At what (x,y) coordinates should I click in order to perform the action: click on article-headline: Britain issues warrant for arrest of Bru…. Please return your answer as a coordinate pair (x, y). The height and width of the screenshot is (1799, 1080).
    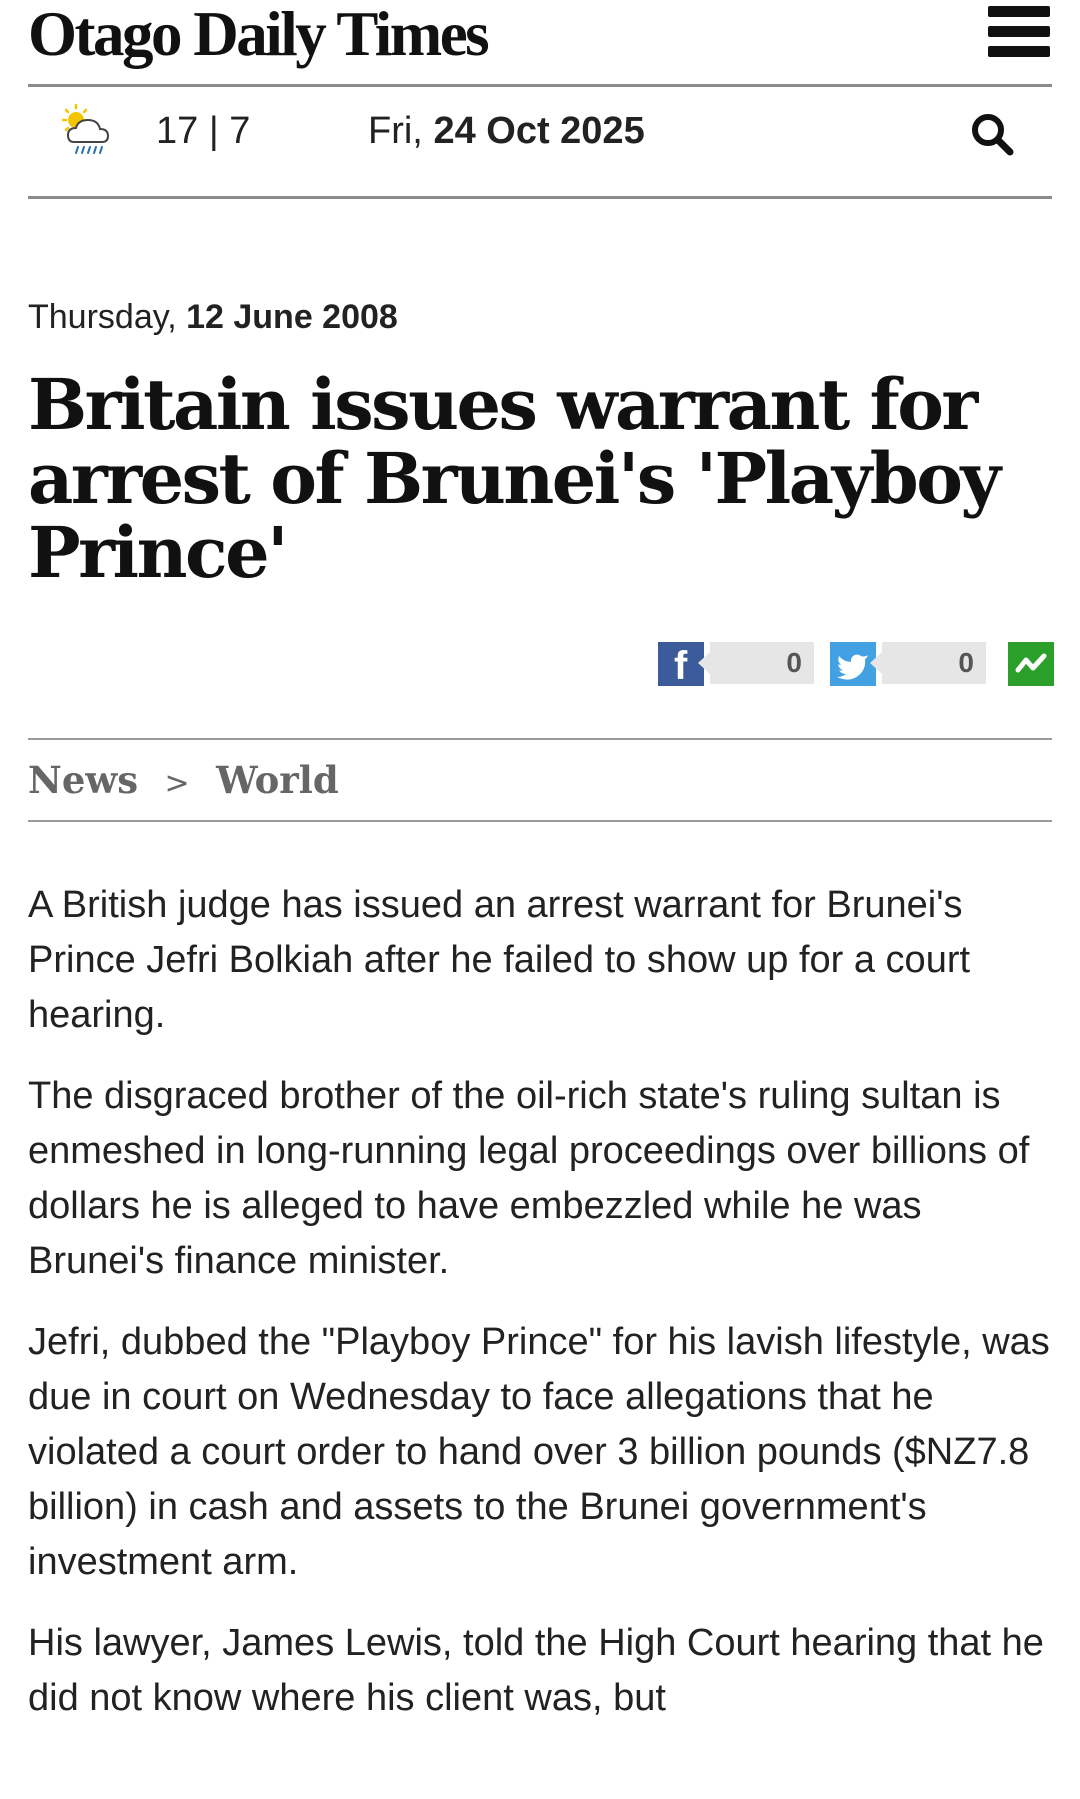
    Looking at the image, I should click on (514, 478).